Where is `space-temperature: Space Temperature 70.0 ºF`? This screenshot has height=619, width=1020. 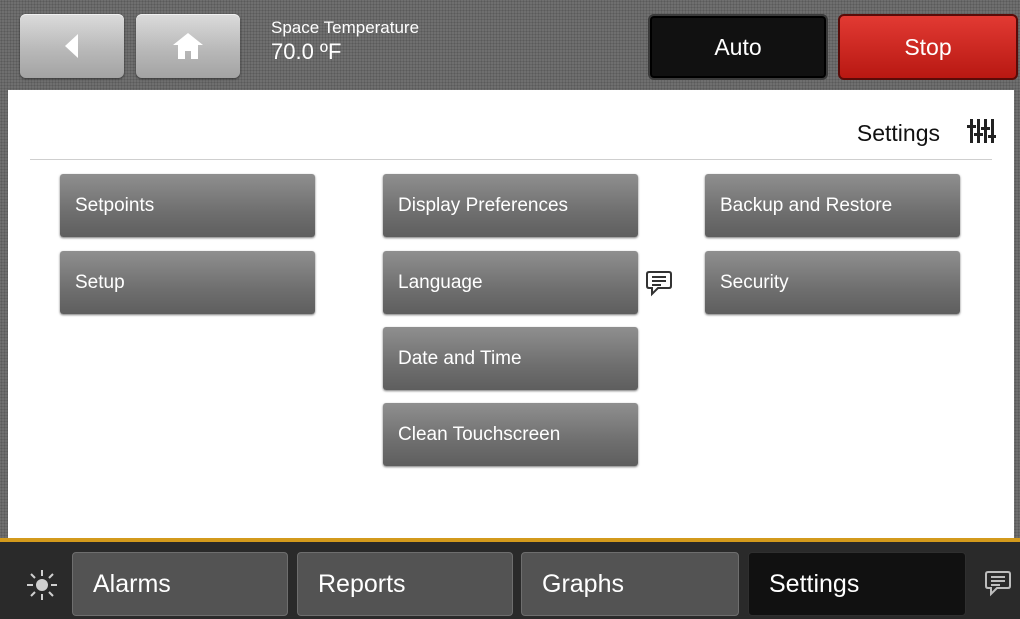
space-temperature: Space Temperature 70.0 ºF is located at coordinates (345, 42).